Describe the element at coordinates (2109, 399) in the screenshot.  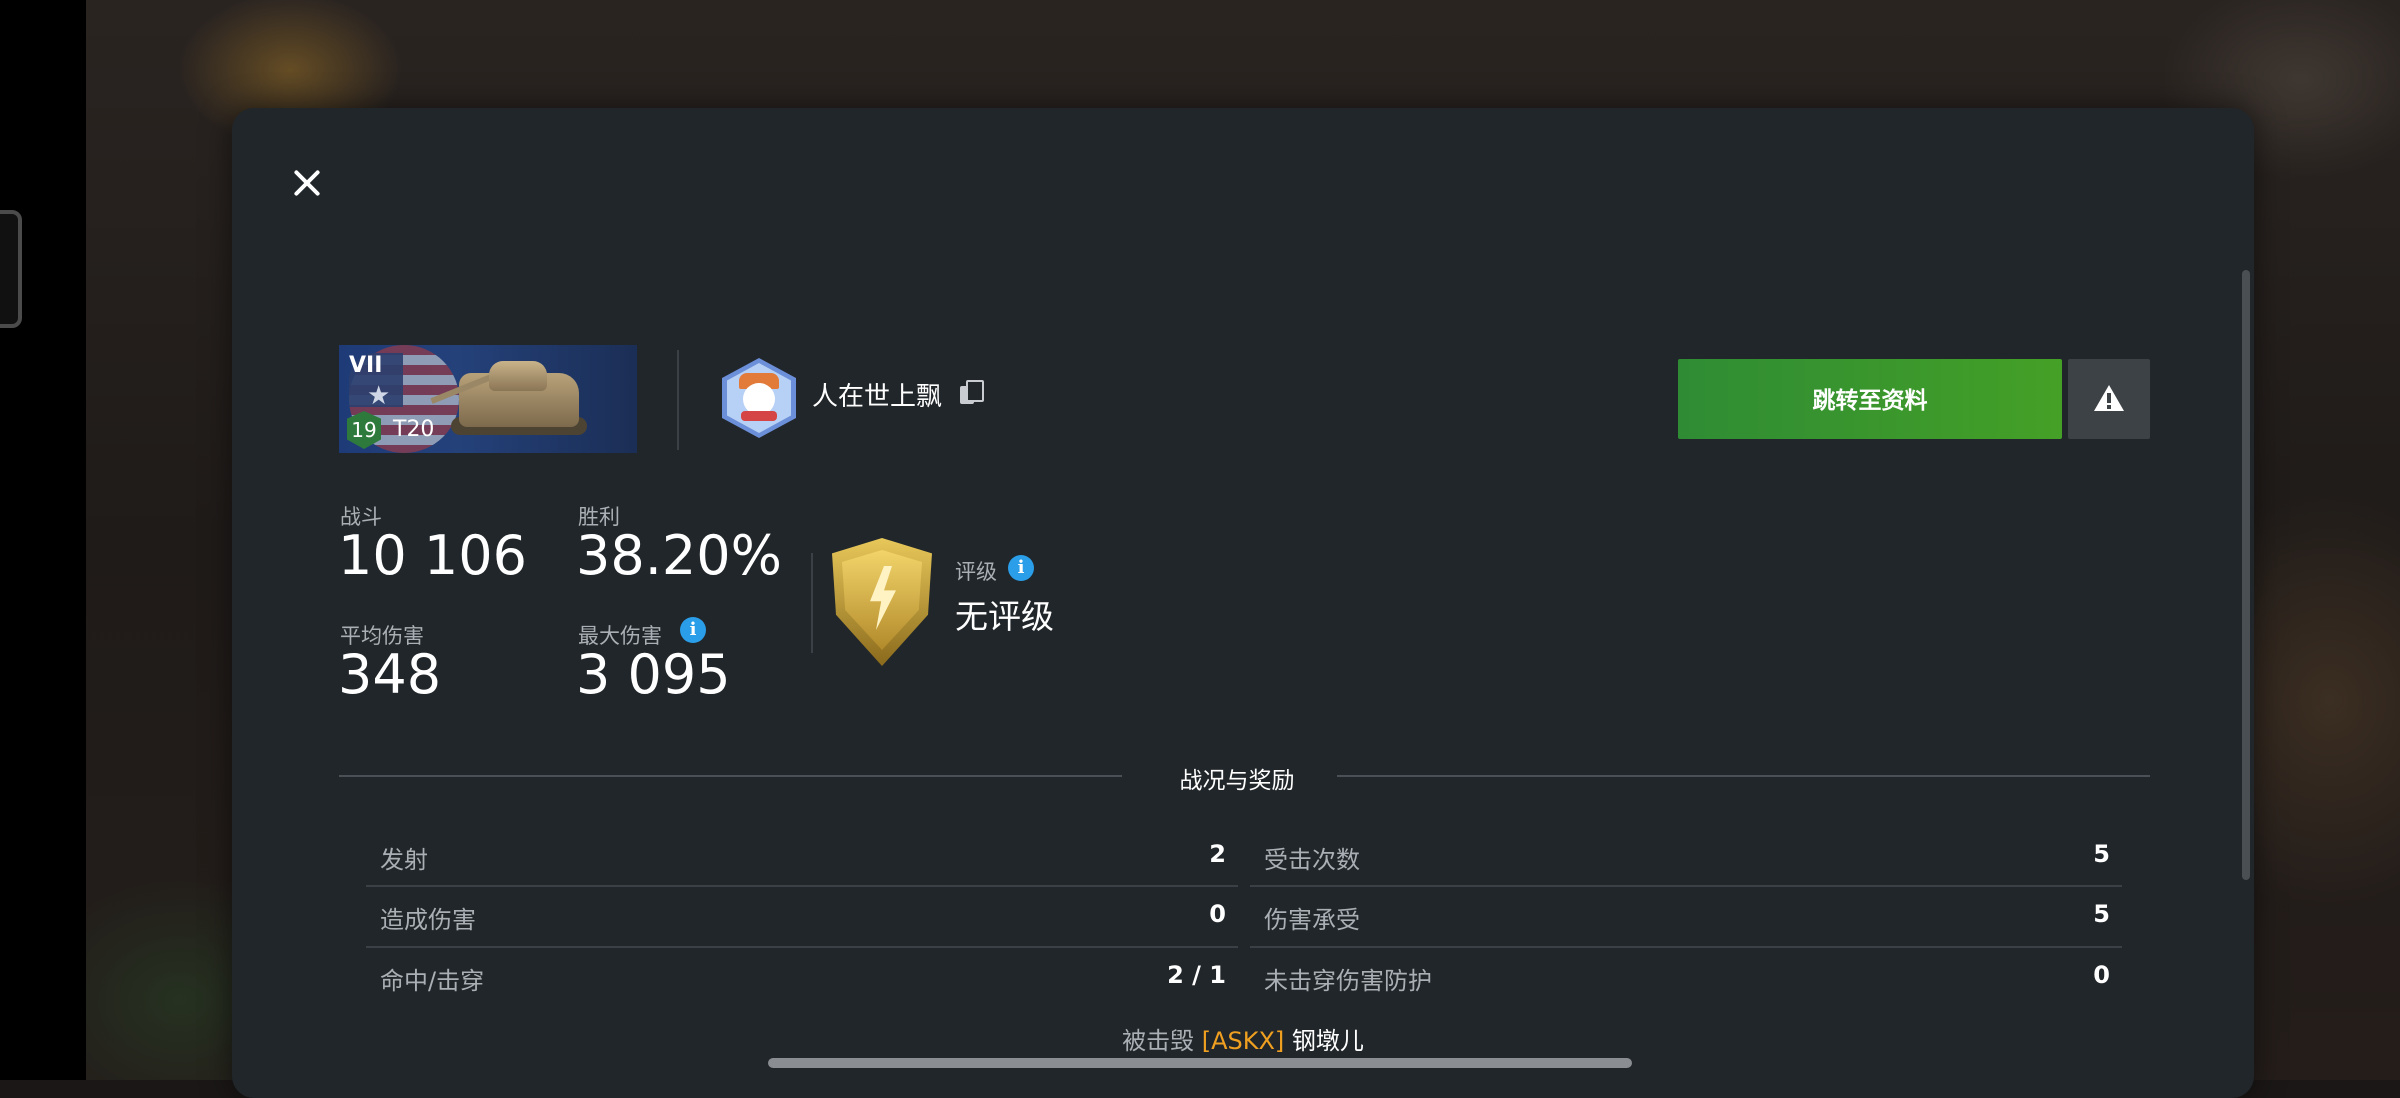
I see `report-button` at that location.